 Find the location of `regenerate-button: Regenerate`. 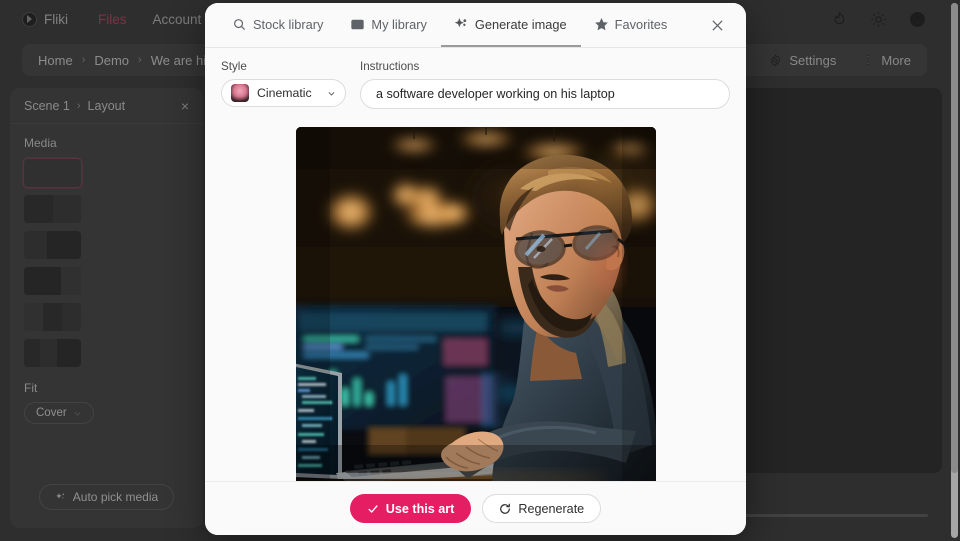

regenerate-button: Regenerate is located at coordinates (542, 508).